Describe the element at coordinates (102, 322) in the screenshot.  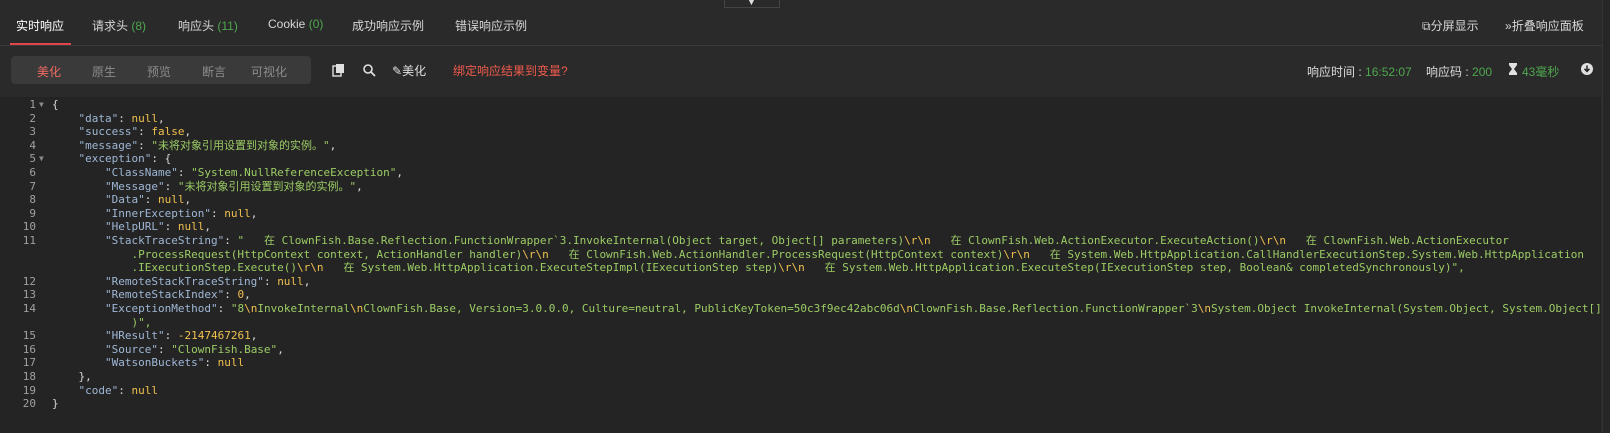
I see `code-text: )",` at that location.